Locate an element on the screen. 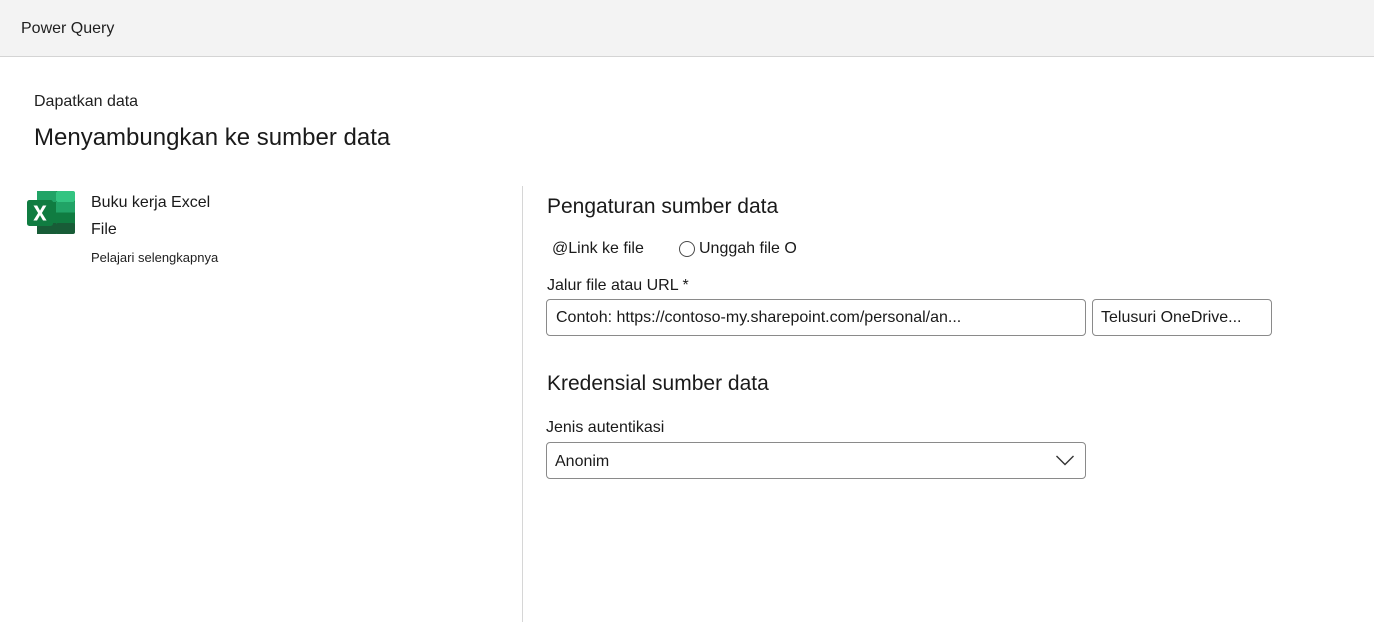  excel-logo-icon is located at coordinates (51, 212).